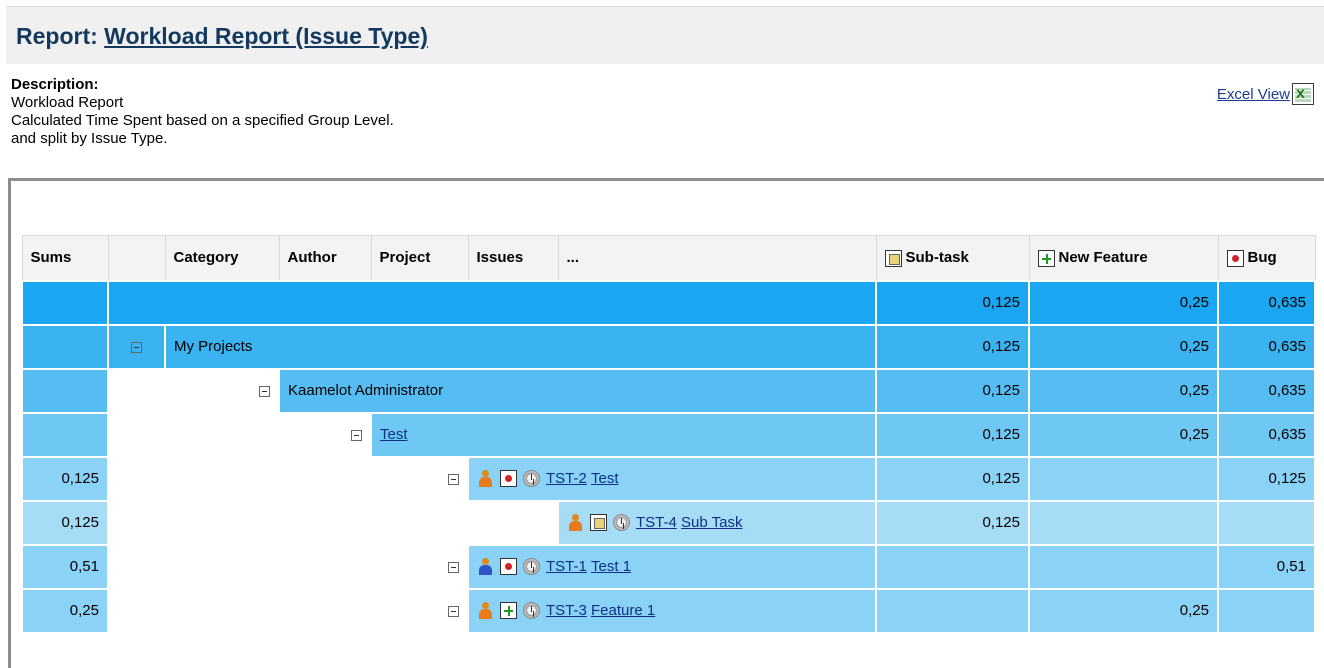 The image size is (1324, 668). What do you see at coordinates (711, 522) in the screenshot?
I see `issue-summary-link: Sub Task` at bounding box center [711, 522].